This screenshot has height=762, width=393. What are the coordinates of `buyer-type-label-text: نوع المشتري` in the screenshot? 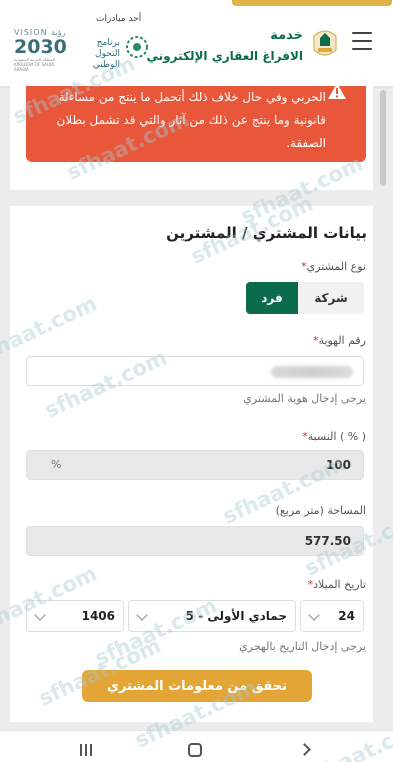 It's located at (336, 266).